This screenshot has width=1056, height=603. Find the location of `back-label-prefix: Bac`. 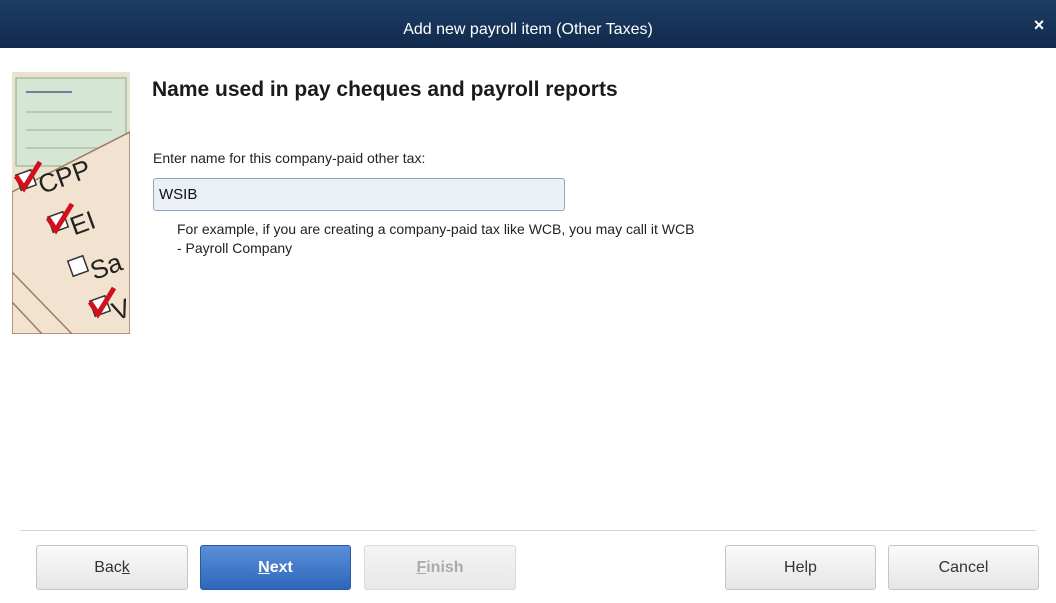

back-label-prefix: Bac is located at coordinates (108, 567).